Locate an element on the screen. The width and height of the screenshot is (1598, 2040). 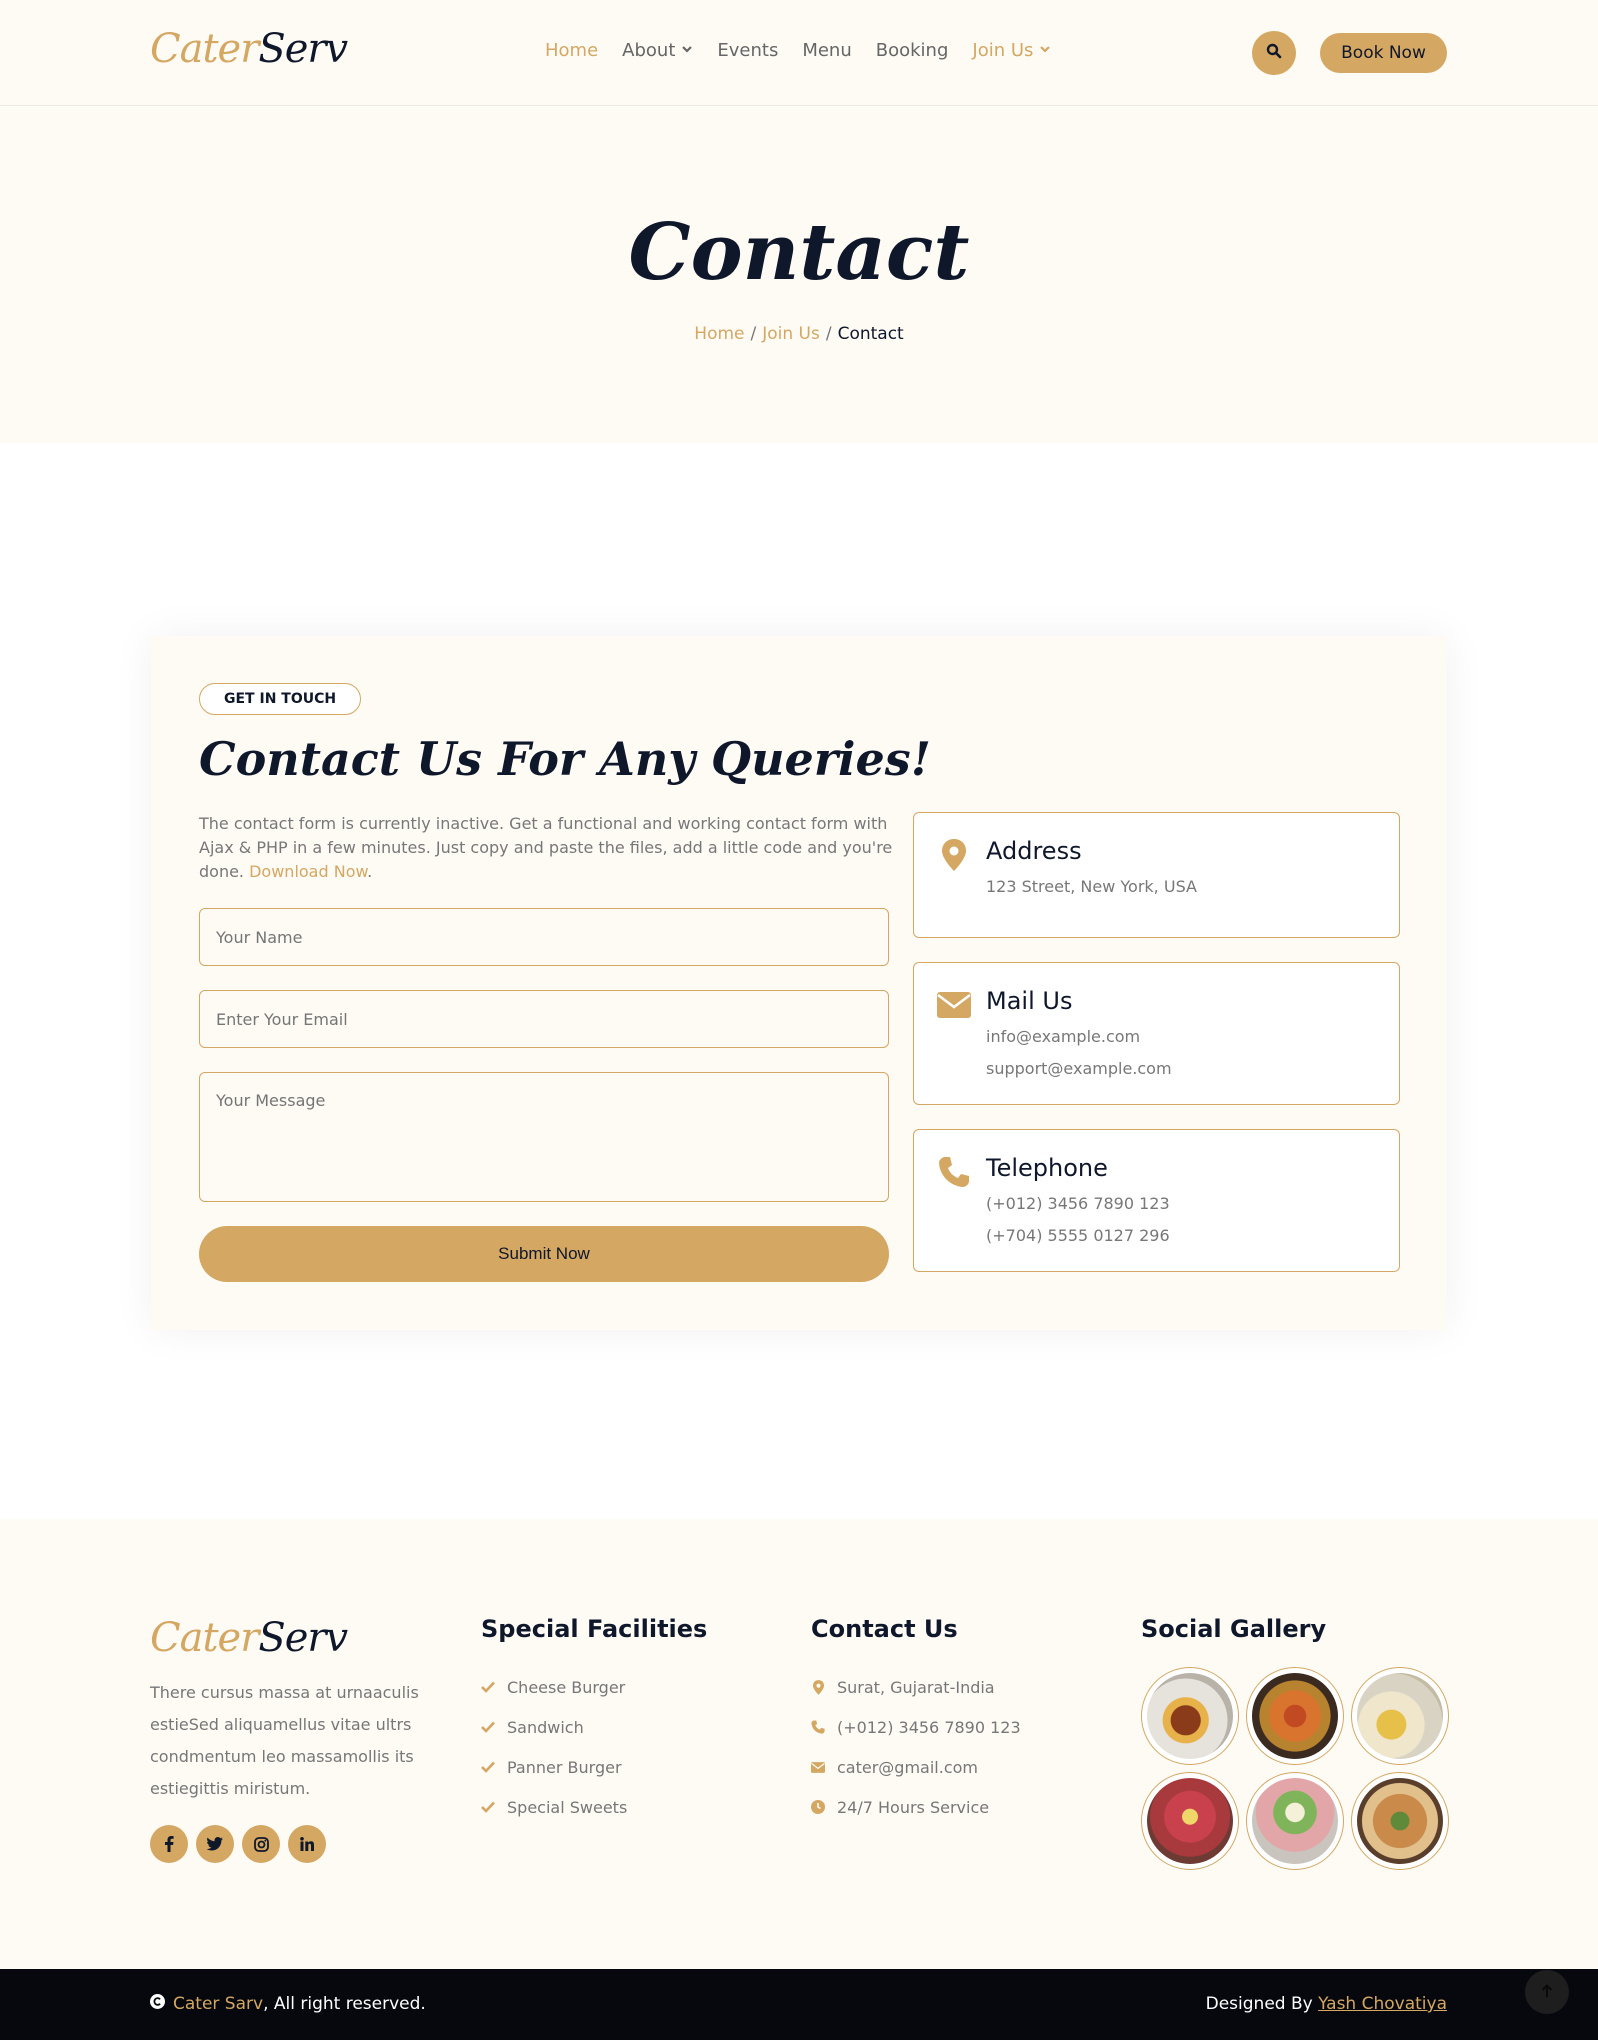
search-button is located at coordinates (1274, 53).